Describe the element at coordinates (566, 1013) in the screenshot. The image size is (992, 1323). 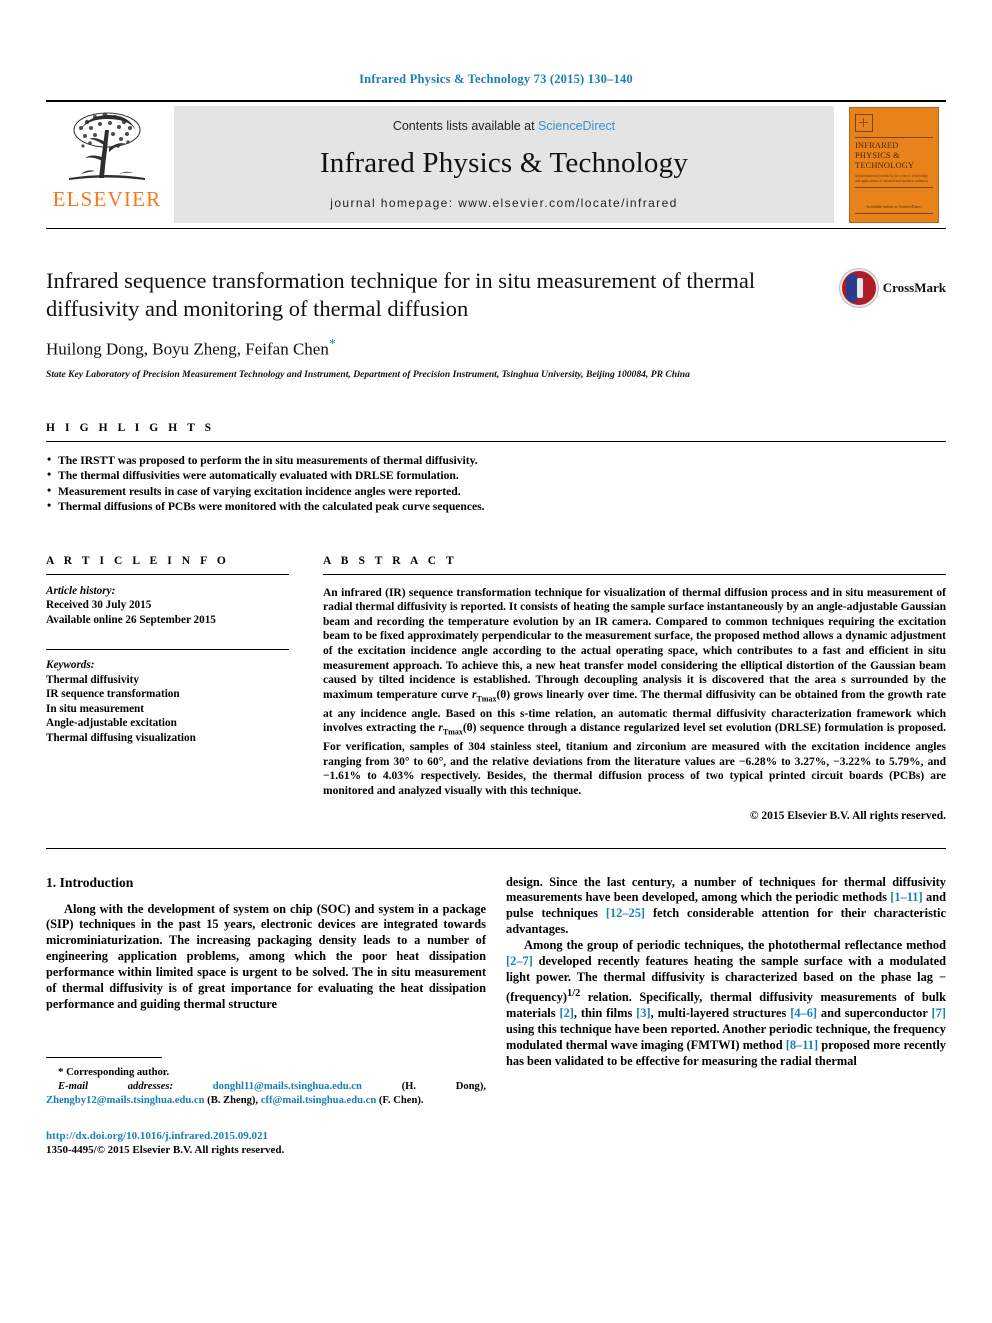
I see `citation-ref: [2]` at that location.